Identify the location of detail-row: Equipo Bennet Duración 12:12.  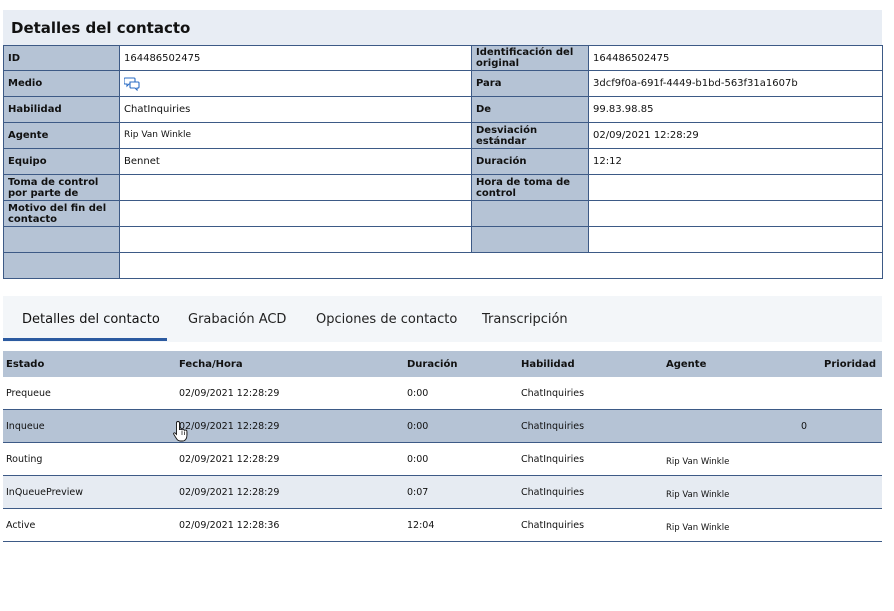
(443, 161).